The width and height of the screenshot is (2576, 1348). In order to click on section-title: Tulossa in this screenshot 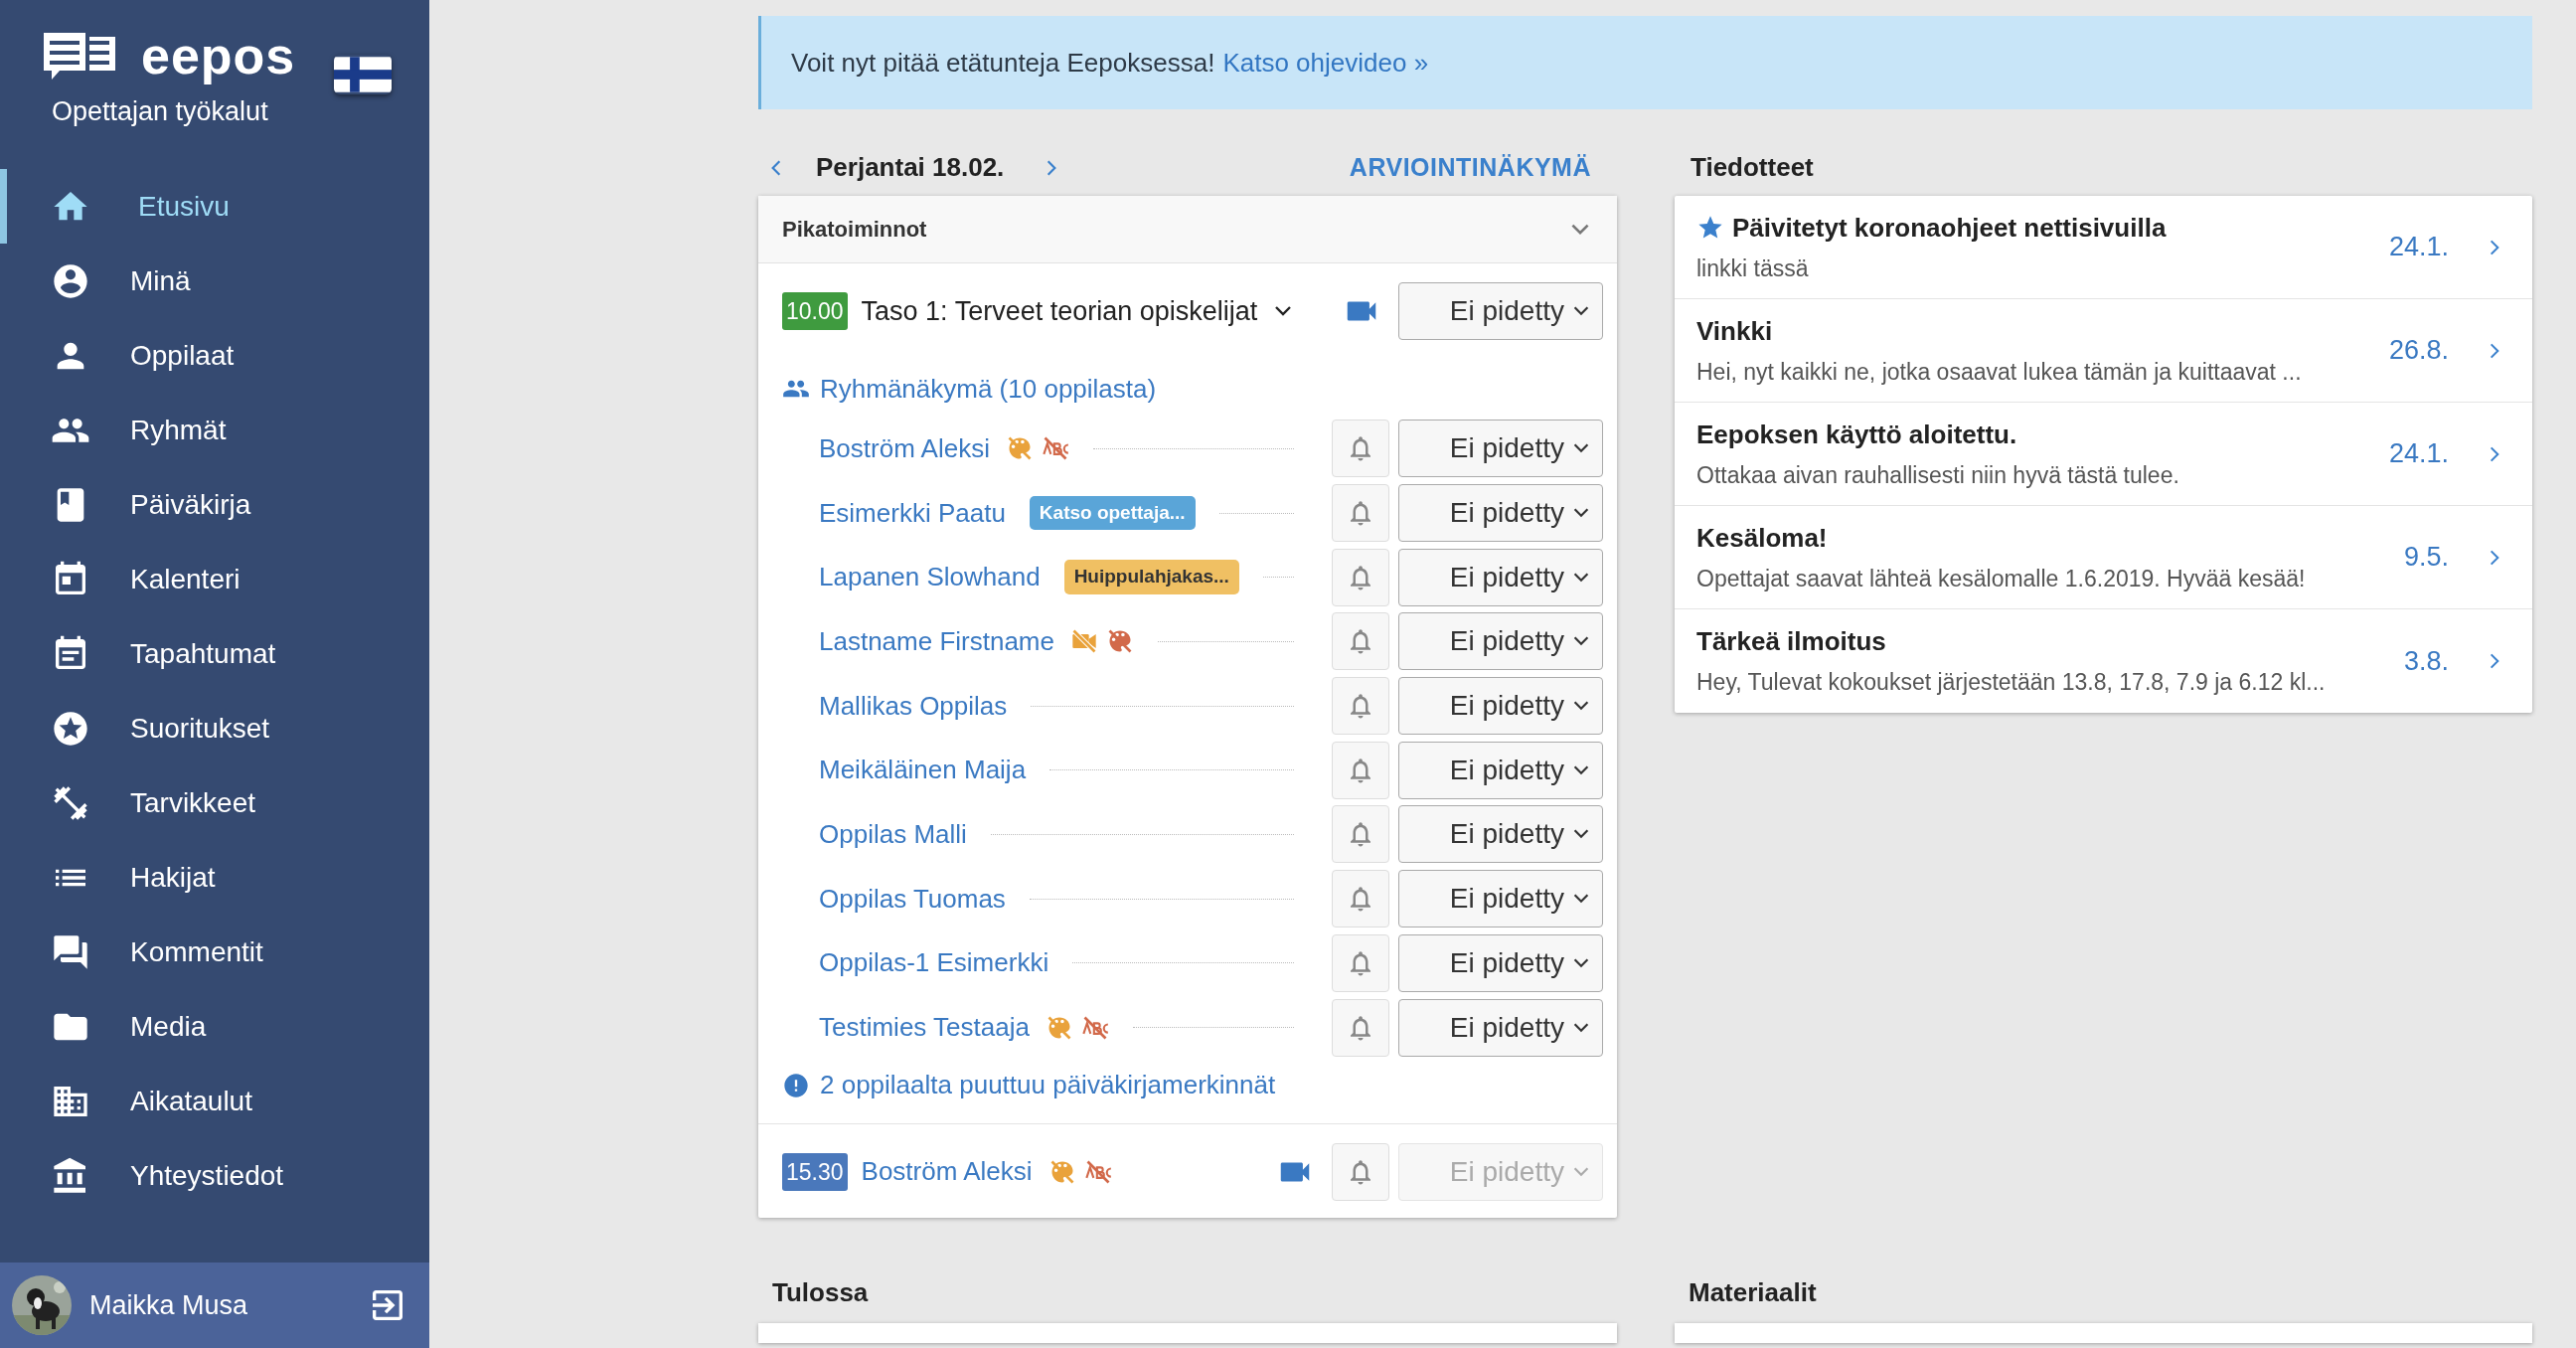, I will do `click(820, 1292)`.